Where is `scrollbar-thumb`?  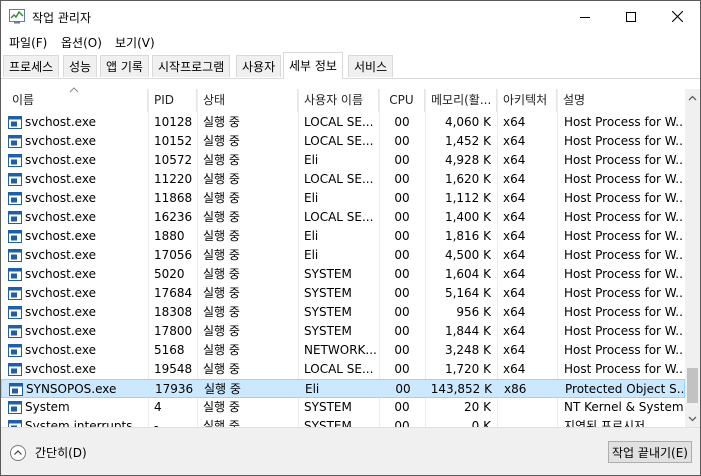 scrollbar-thumb is located at coordinates (692, 385).